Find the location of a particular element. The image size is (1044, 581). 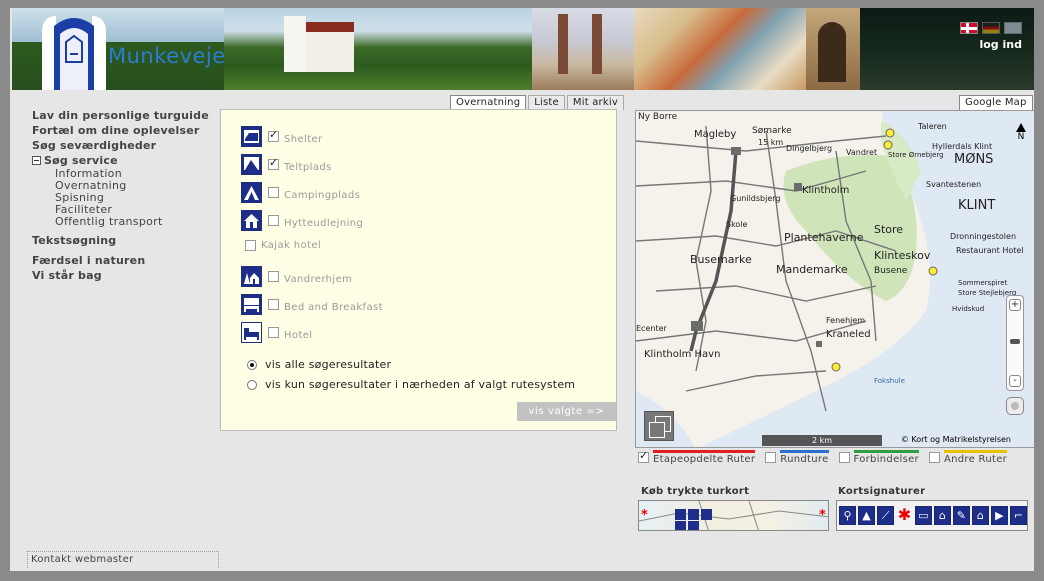

stage-routes-checkbox is located at coordinates (643, 456).